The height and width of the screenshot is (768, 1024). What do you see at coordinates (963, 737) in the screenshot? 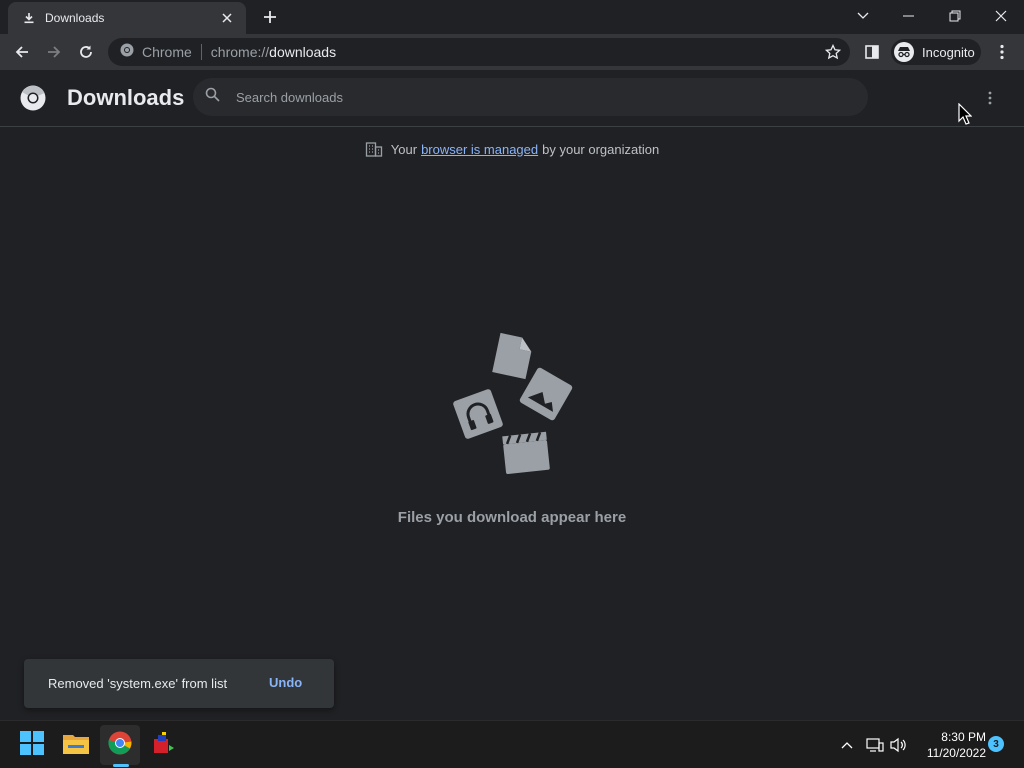
I see `clock-time: 8:30 PM` at bounding box center [963, 737].